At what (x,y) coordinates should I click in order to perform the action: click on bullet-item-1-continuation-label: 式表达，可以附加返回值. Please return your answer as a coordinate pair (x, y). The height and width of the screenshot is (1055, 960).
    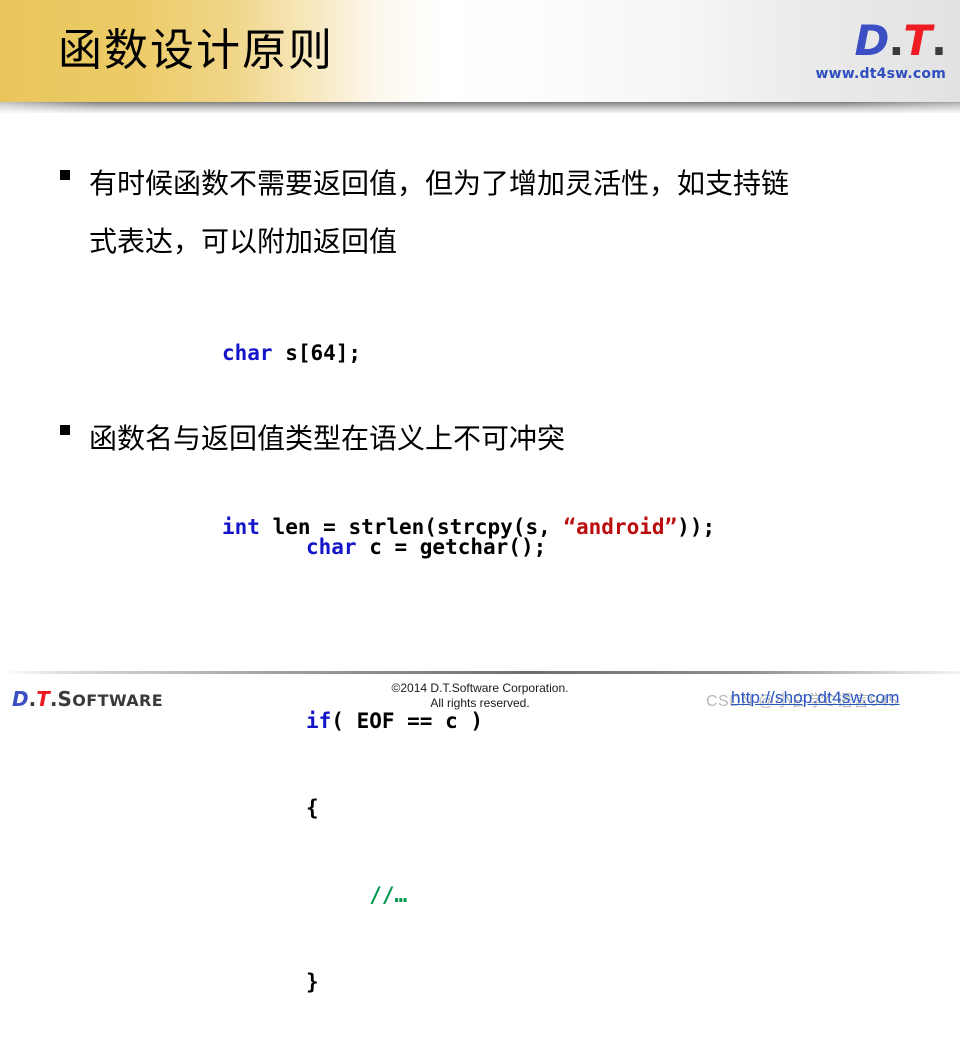
    Looking at the image, I should click on (243, 241).